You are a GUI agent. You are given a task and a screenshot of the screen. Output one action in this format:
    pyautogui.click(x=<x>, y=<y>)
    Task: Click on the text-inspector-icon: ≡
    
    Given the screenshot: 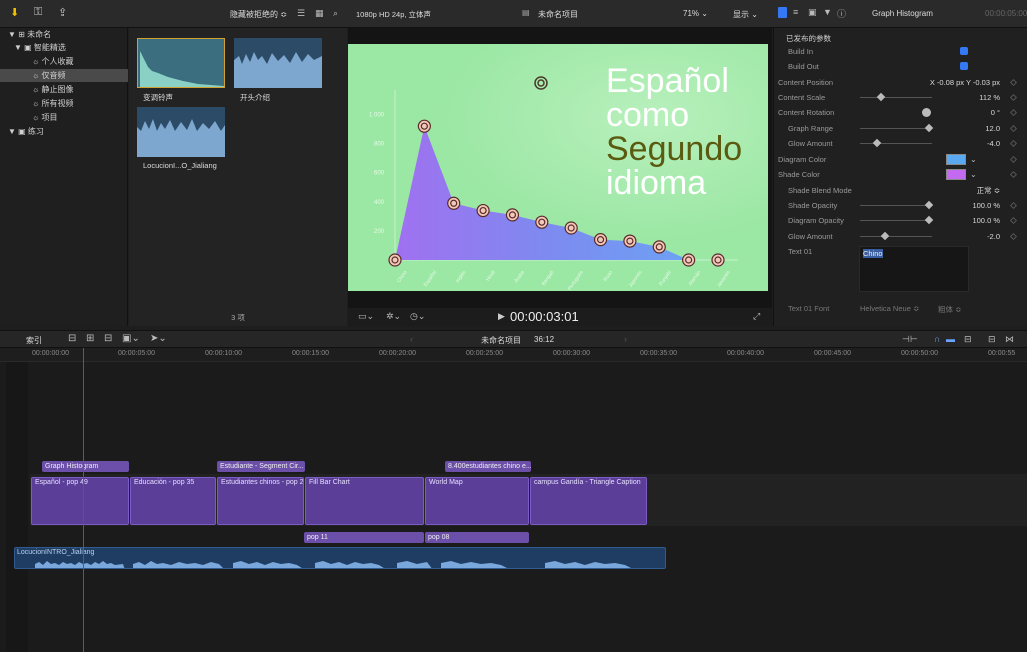 What is the action you would take?
    pyautogui.click(x=795, y=12)
    